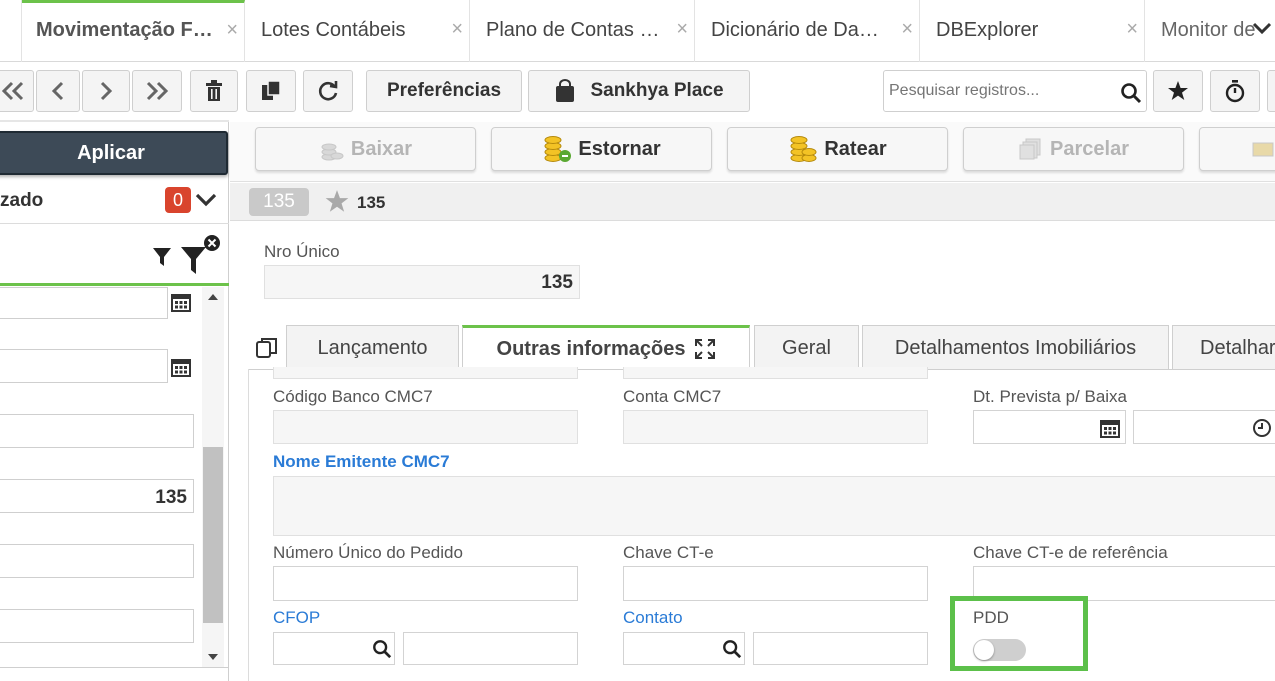  I want to click on shopping-bag-icon, so click(565, 90).